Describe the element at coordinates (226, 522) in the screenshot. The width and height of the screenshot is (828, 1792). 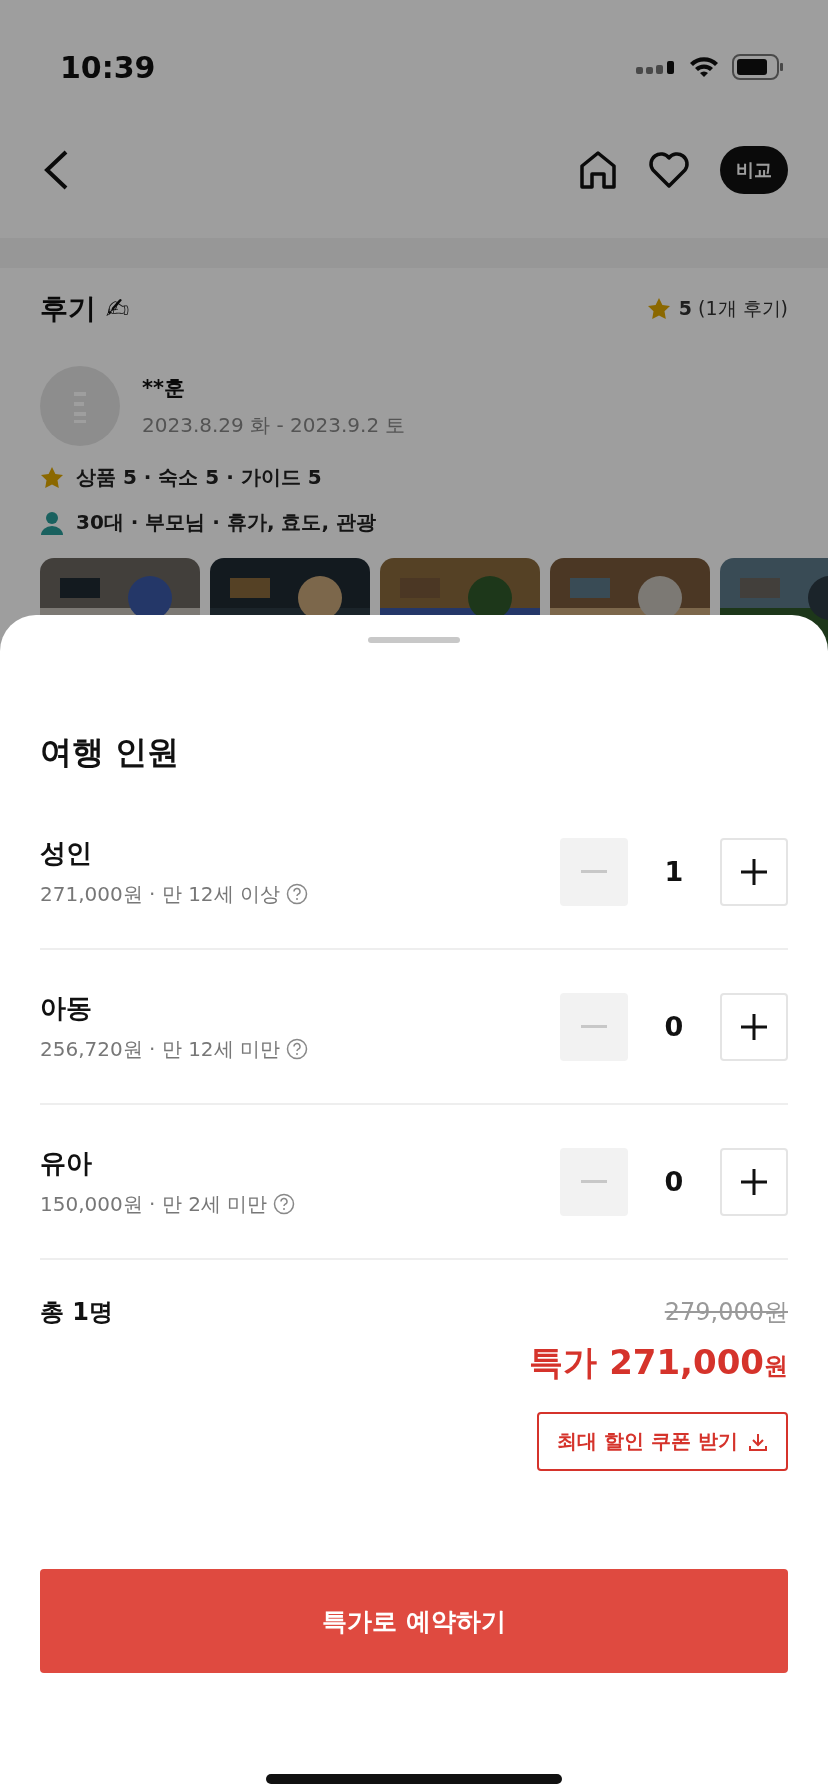
I see `traveler-info: 30대 · 부모님 · 휴가, 효도, 관광` at that location.